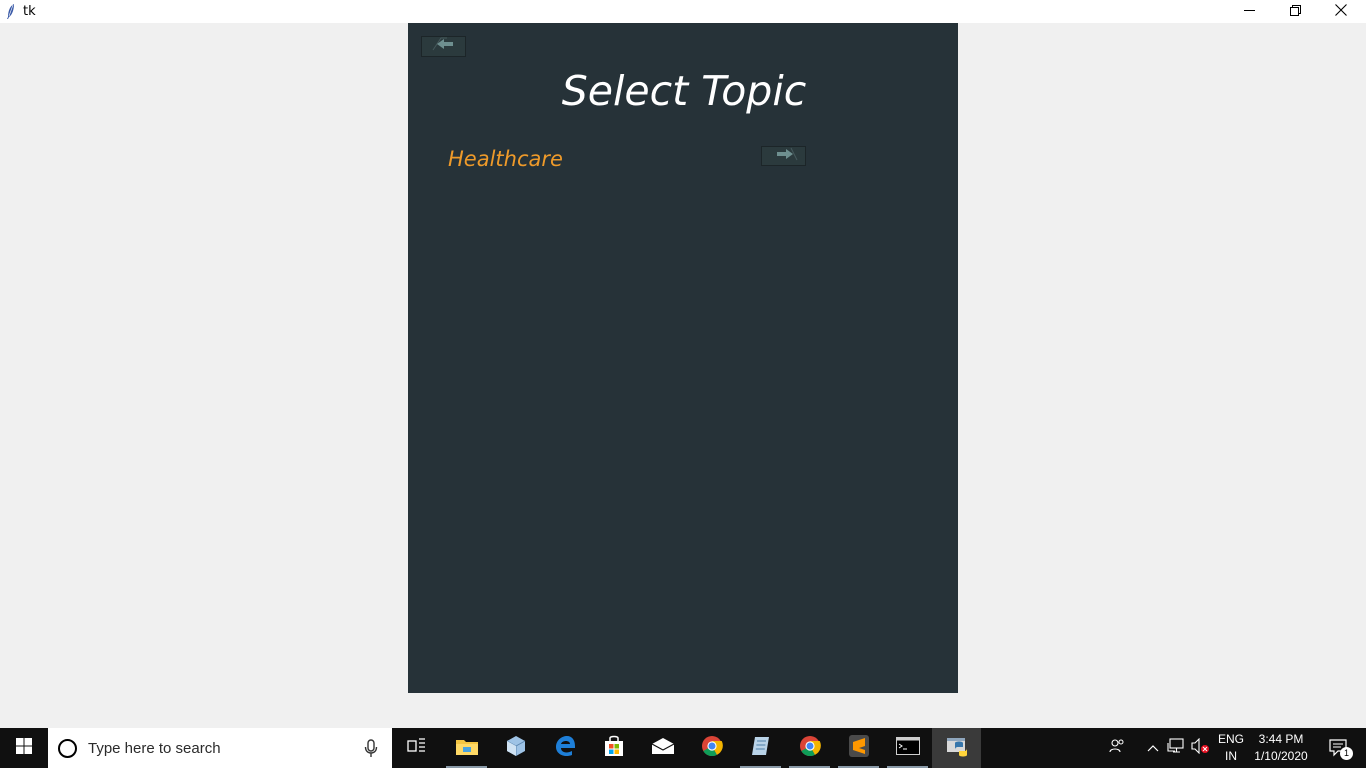  I want to click on arrow-right-icon, so click(784, 156).